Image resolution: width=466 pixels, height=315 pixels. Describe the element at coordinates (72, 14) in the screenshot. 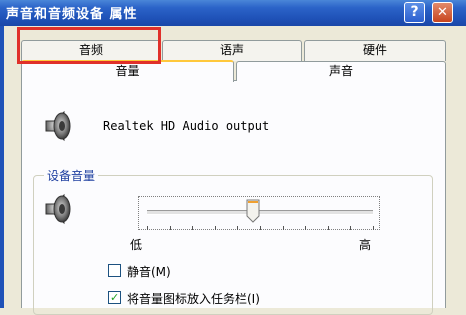

I see `window-title: 声音和音频设备 属性` at that location.